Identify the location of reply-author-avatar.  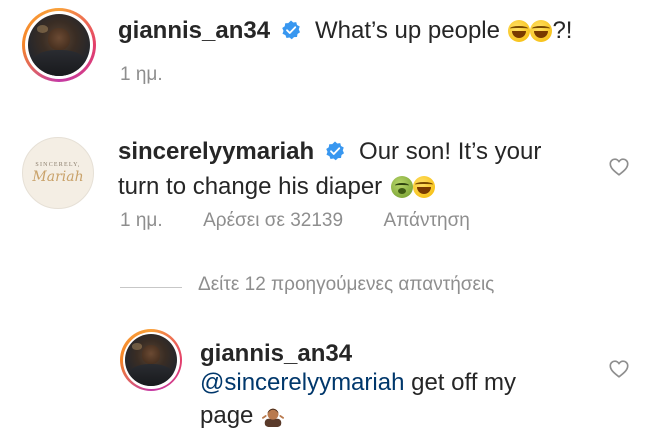
(151, 360).